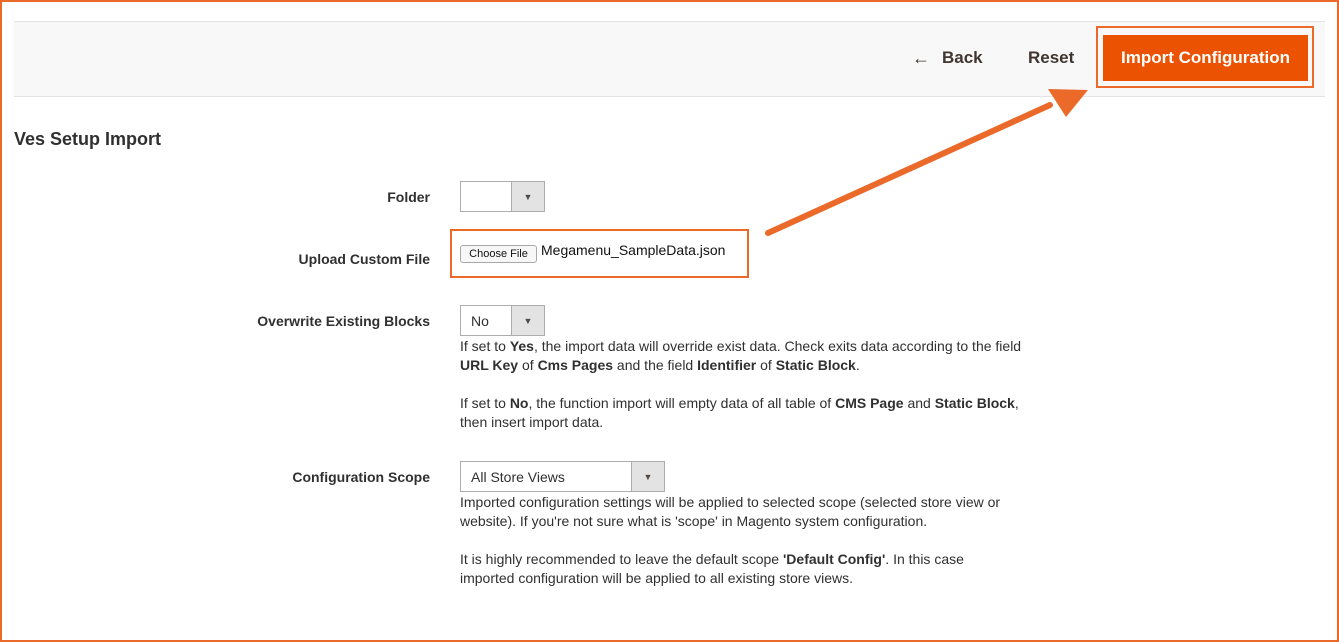  Describe the element at coordinates (502, 320) in the screenshot. I see `overwrite-select: No ▼` at that location.